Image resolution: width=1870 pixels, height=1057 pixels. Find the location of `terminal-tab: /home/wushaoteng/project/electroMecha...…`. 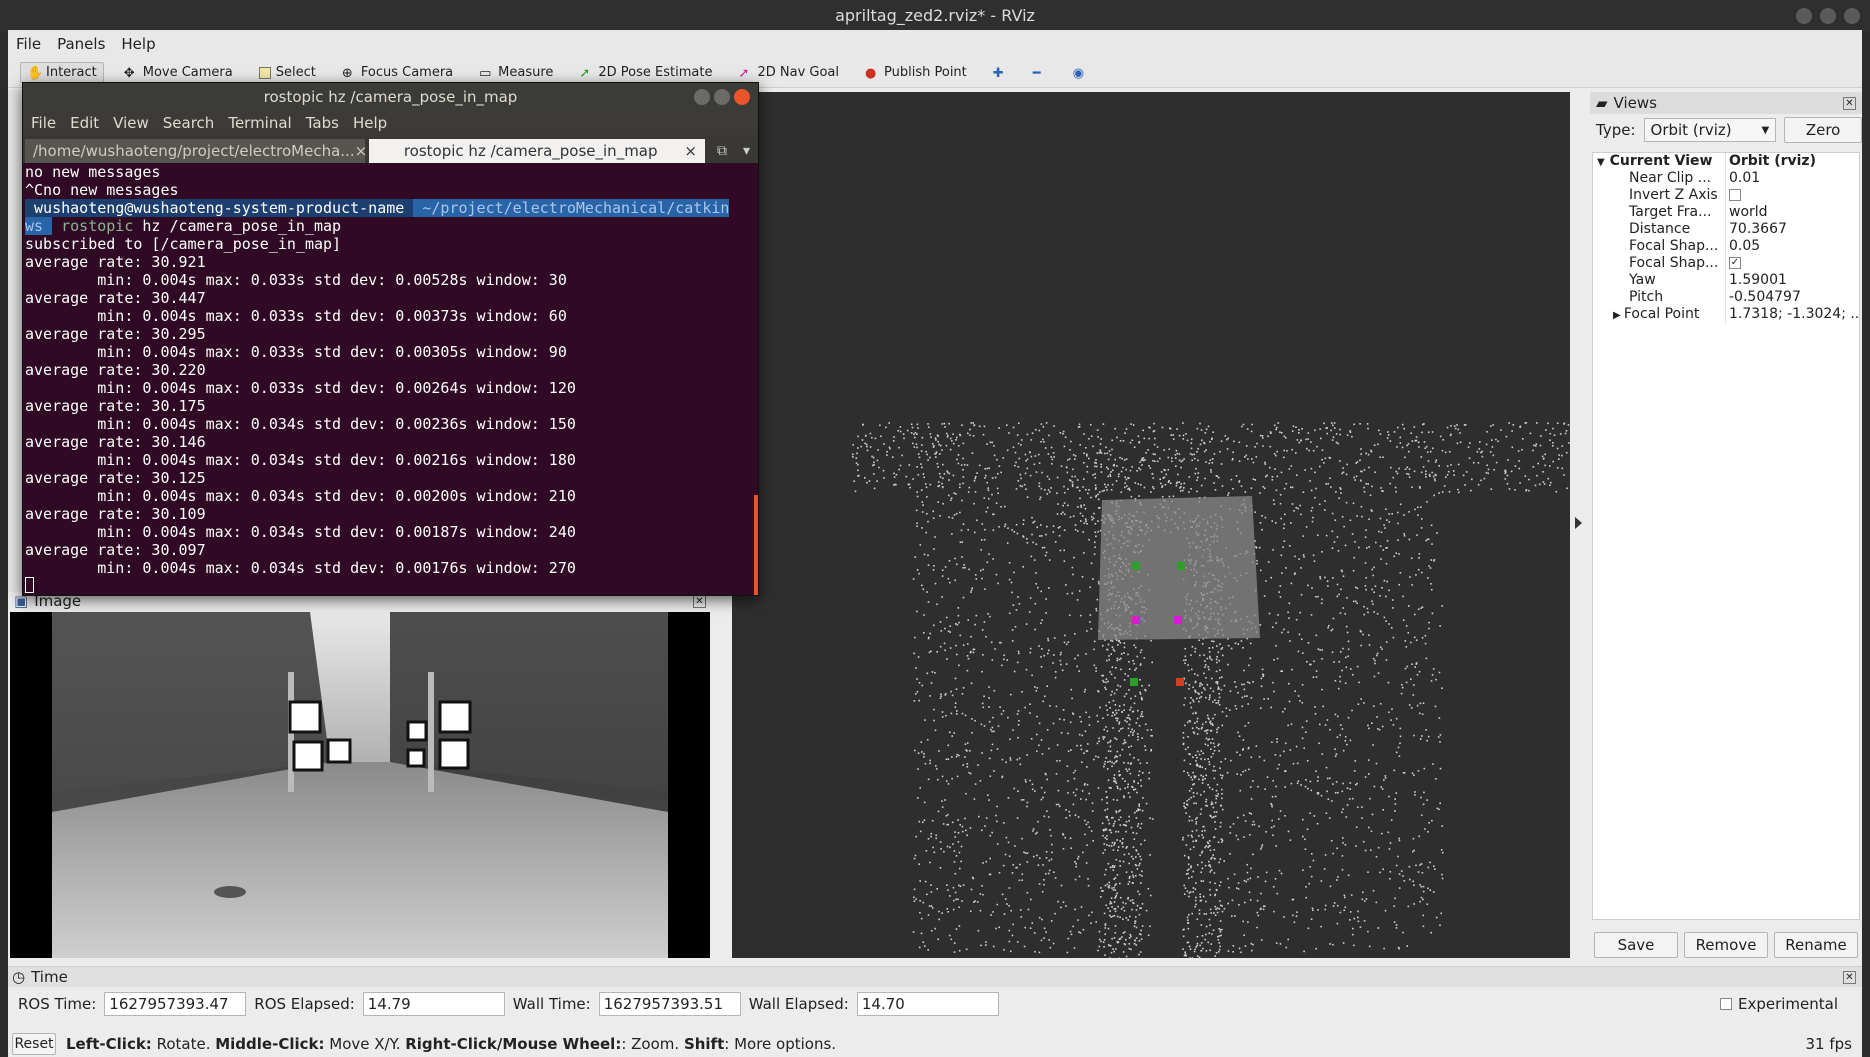

terminal-tab: /home/wushaoteng/project/electroMecha...… is located at coordinates (196, 151).